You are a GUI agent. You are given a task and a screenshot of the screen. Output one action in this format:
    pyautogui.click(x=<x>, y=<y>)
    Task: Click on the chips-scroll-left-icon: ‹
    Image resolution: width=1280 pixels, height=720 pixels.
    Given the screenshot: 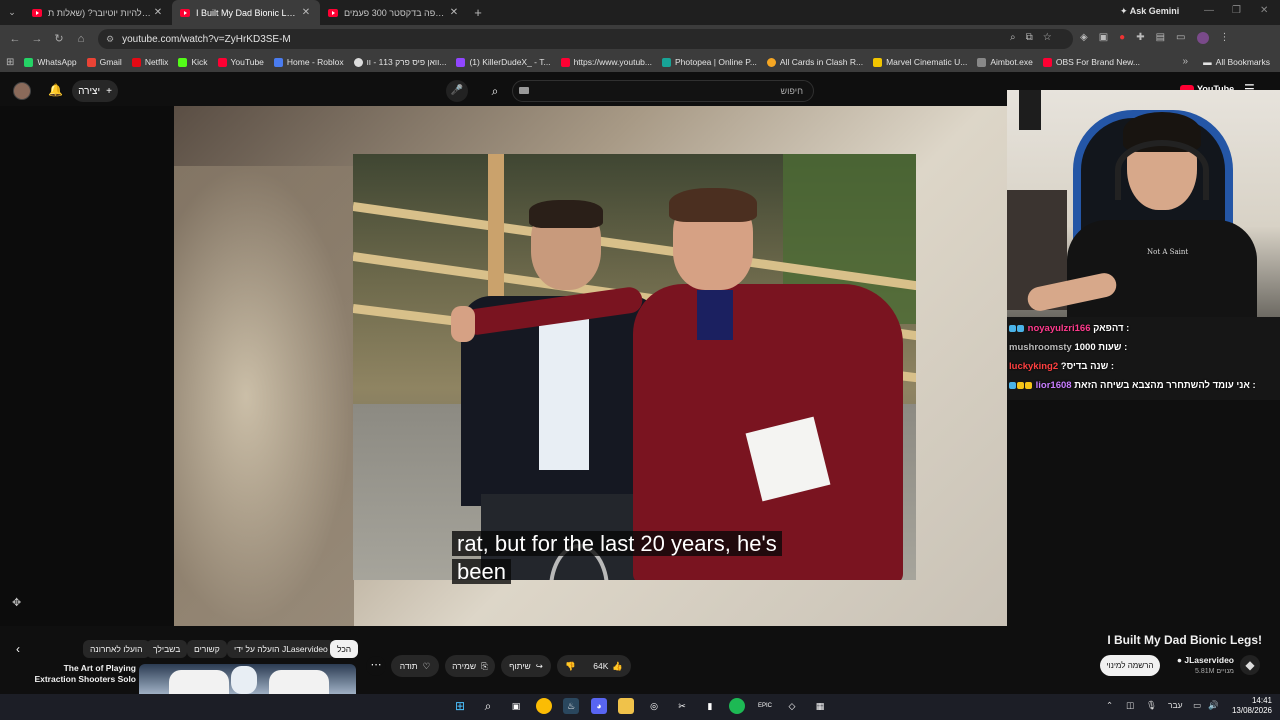 What is the action you would take?
    pyautogui.click(x=18, y=649)
    